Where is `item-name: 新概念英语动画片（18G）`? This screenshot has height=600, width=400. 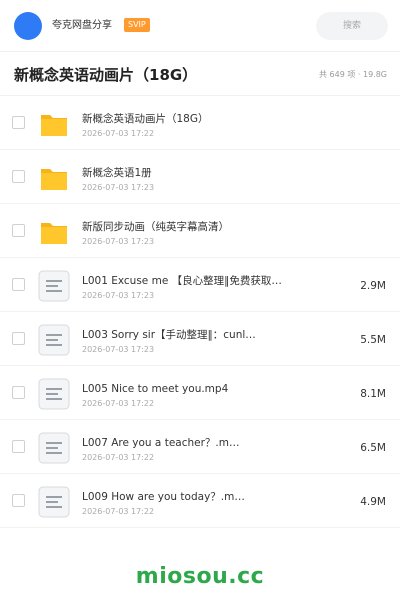 item-name: 新概念英语动画片（18G） is located at coordinates (145, 119).